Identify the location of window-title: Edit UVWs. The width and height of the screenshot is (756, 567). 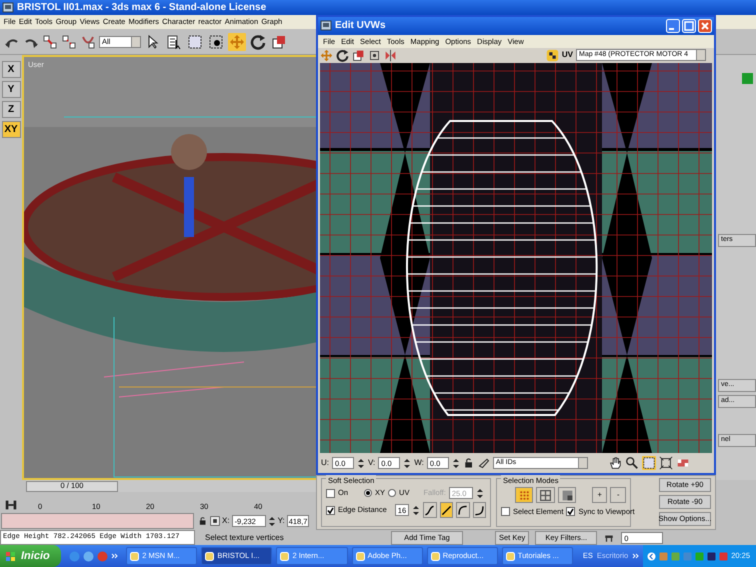
(360, 26).